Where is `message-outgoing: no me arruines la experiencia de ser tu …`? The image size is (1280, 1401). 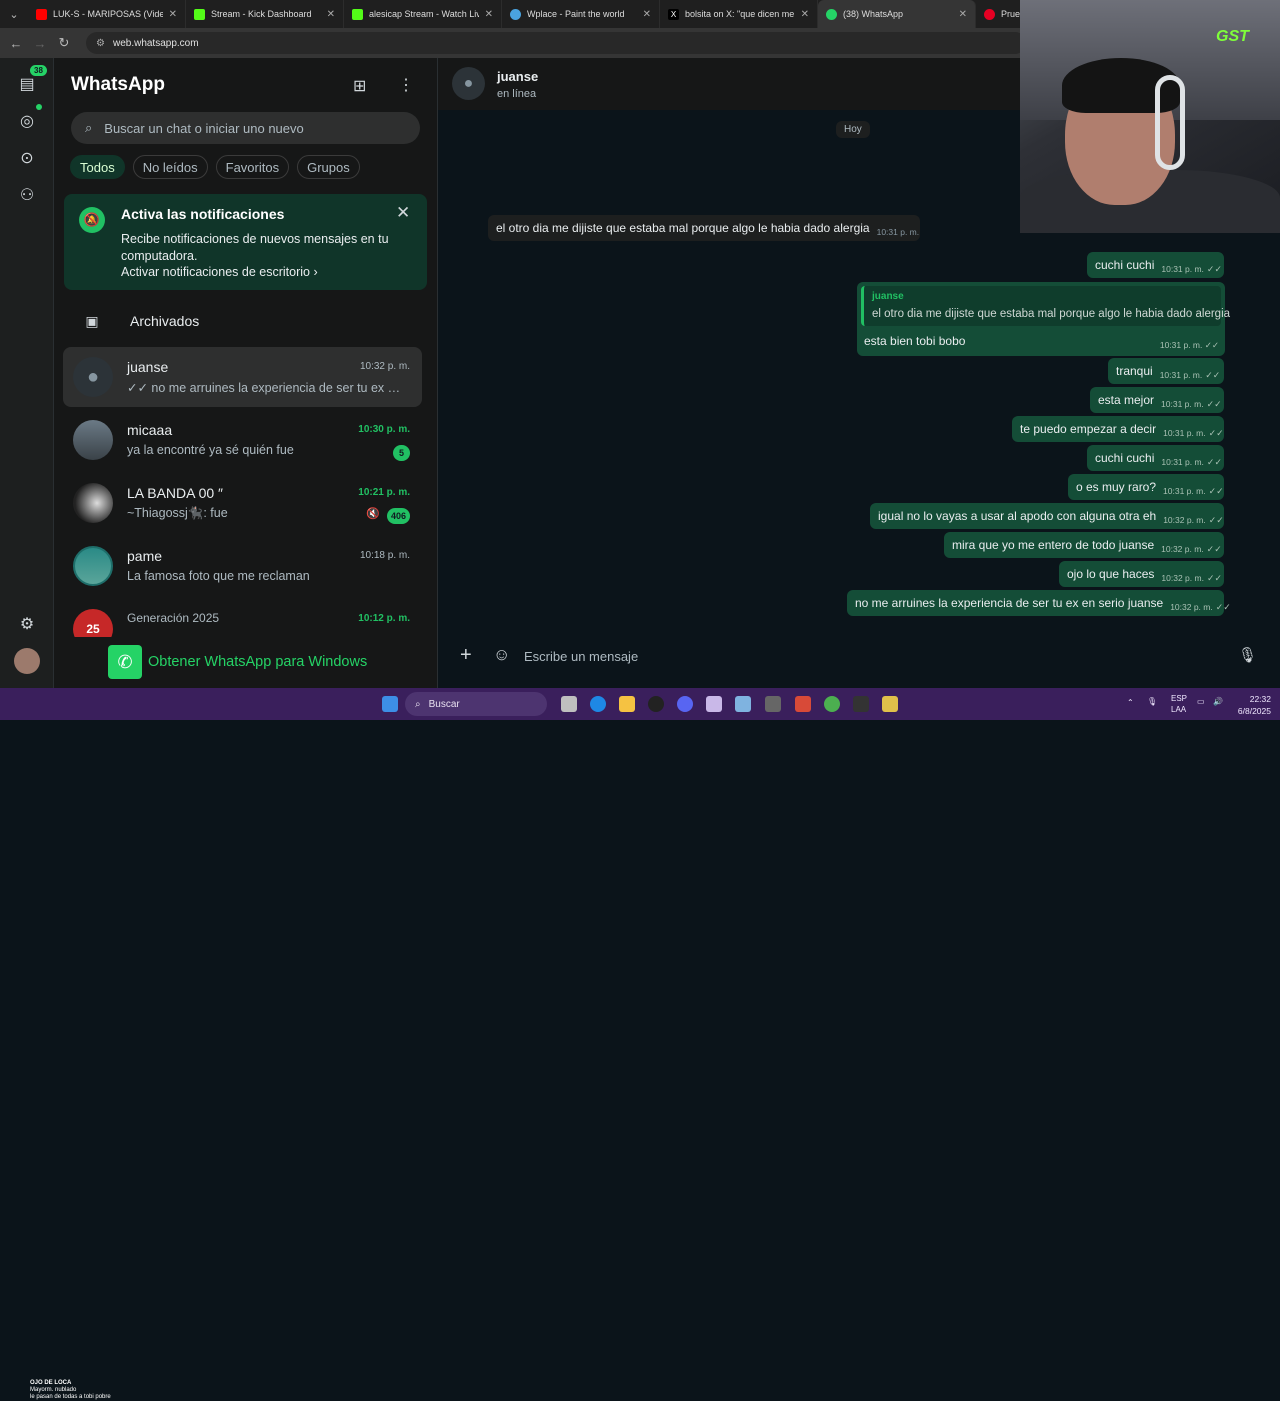 message-outgoing: no me arruines la experiencia de ser tu … is located at coordinates (1039, 603).